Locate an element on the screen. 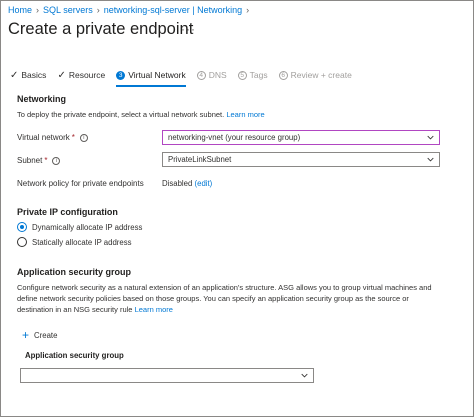 This screenshot has width=474, height=417. tab-dns: 4 DNS is located at coordinates (211, 75).